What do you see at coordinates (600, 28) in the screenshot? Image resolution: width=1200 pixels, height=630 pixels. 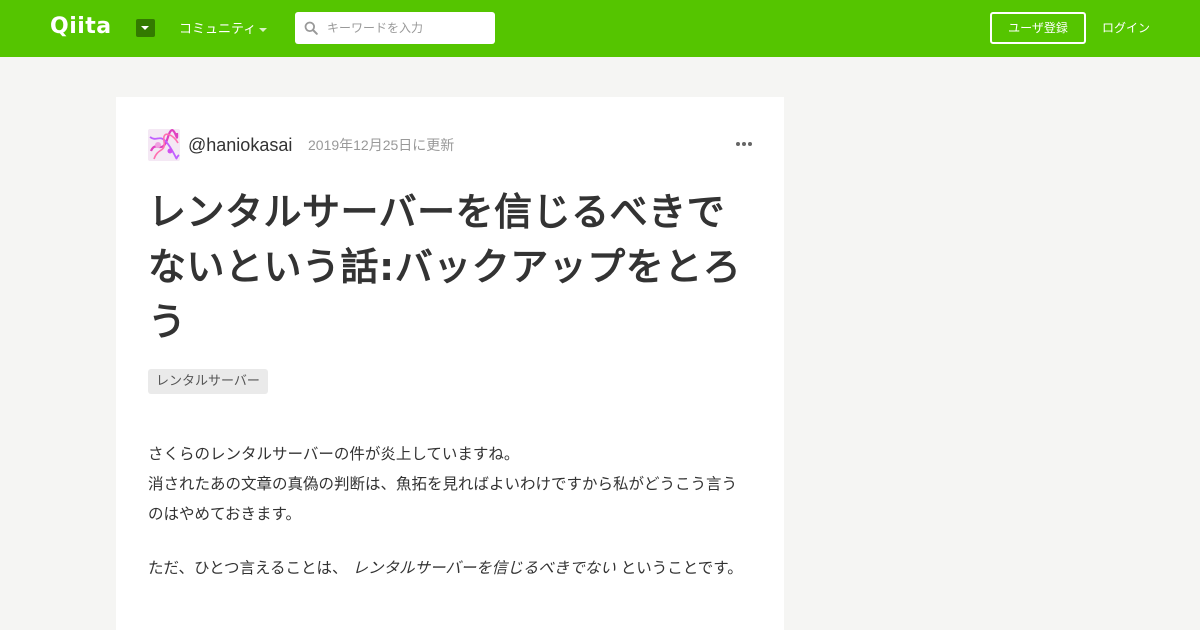 I see `global-header: Qiita コミュニティ ユーザ登録 ログイン` at bounding box center [600, 28].